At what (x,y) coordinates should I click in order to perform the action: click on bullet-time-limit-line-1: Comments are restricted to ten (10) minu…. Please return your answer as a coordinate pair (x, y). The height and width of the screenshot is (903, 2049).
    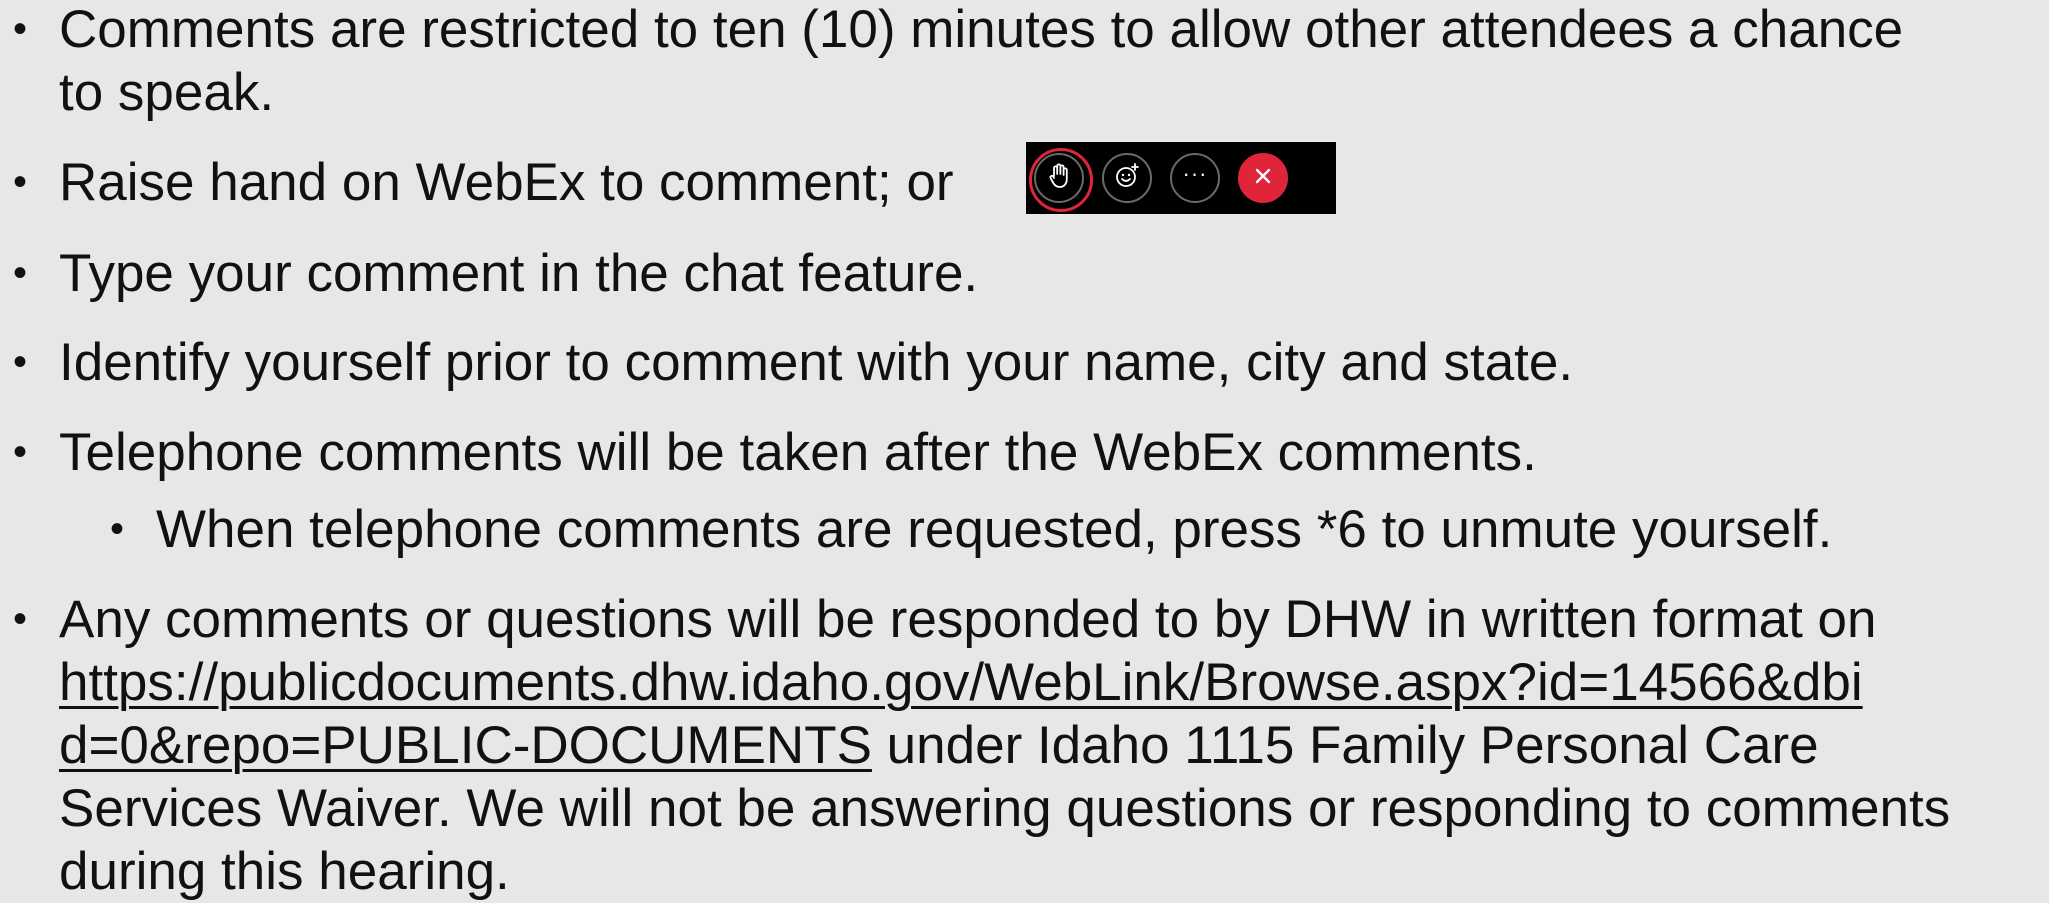
    Looking at the image, I should click on (981, 29).